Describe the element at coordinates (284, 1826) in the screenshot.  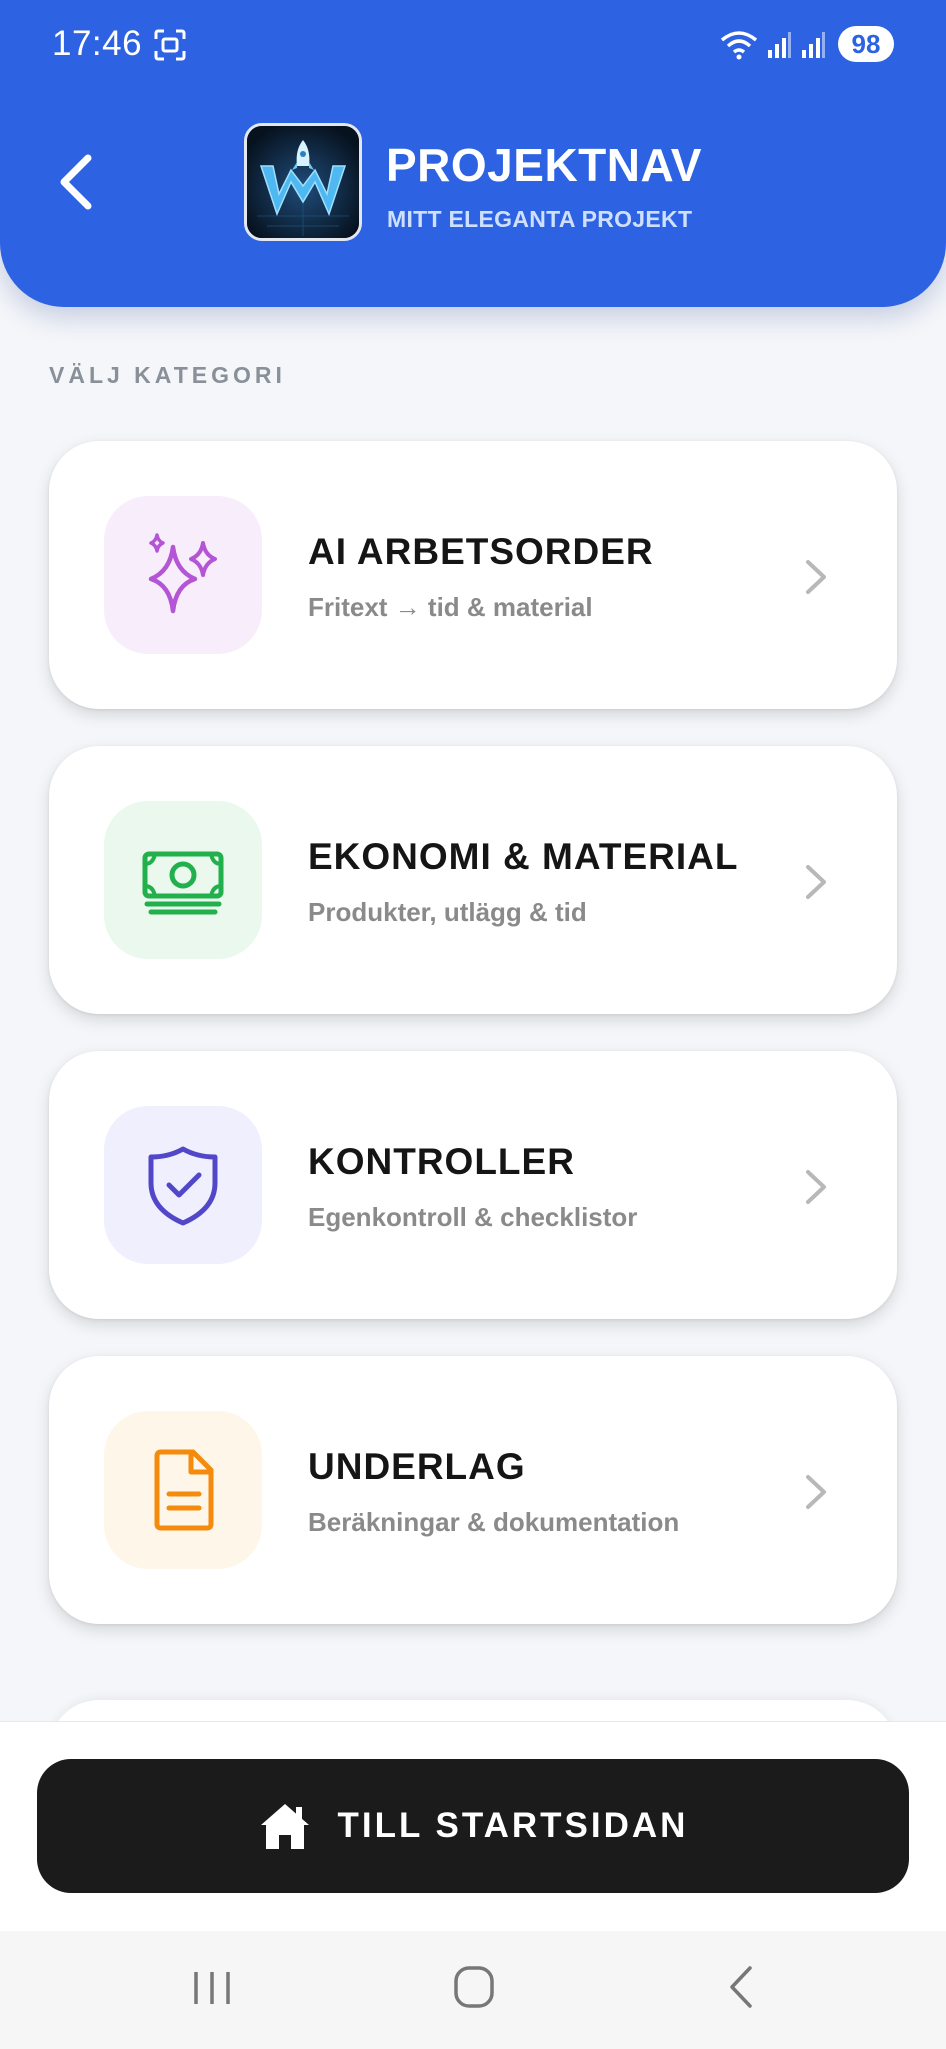
I see `home-icon` at that location.